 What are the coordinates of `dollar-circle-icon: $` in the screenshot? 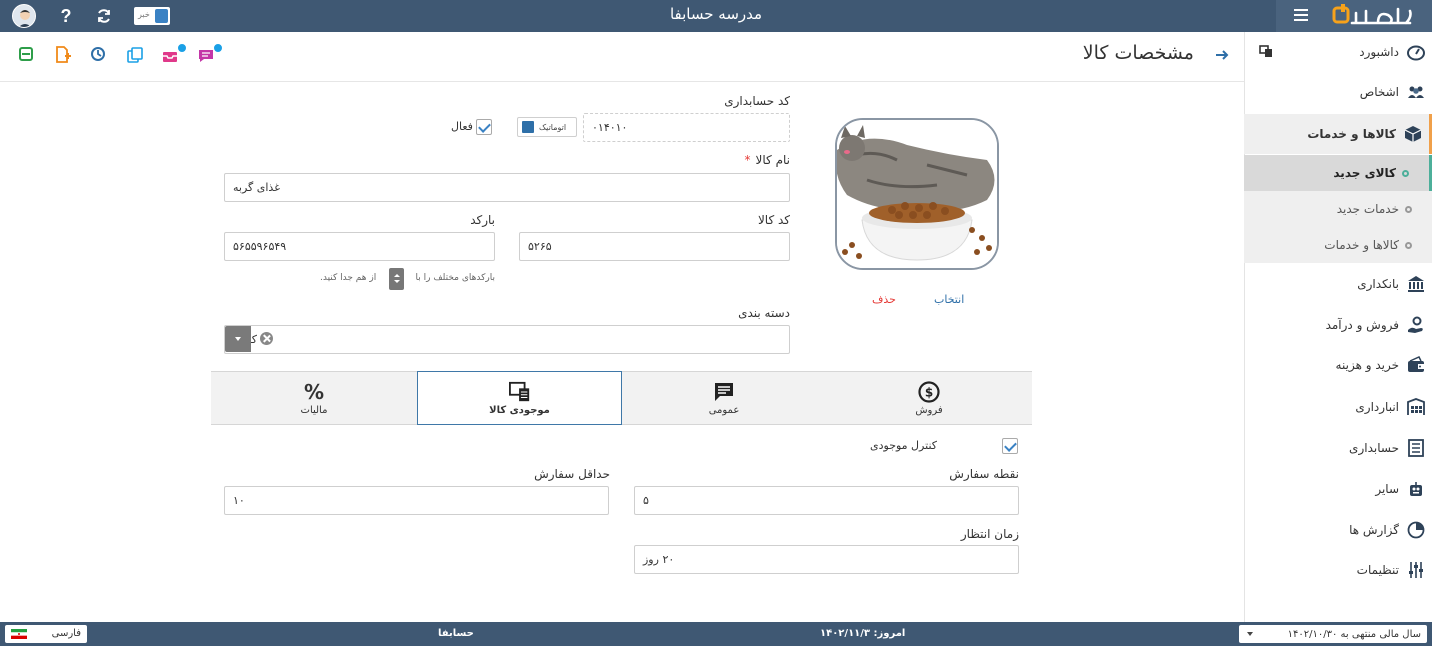 It's located at (929, 392).